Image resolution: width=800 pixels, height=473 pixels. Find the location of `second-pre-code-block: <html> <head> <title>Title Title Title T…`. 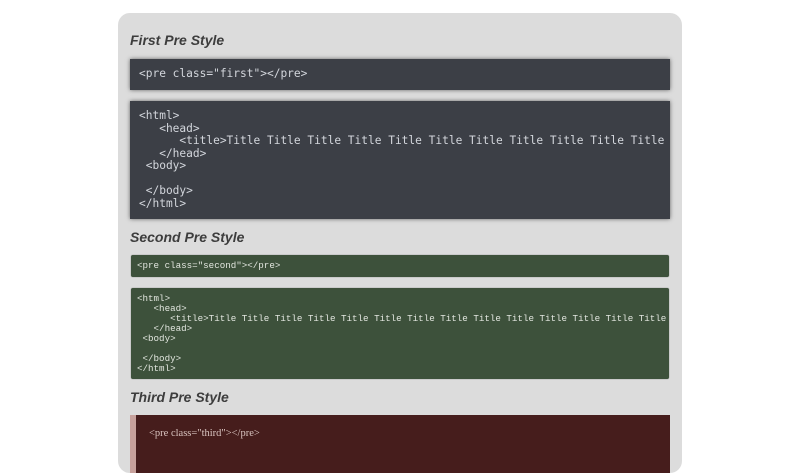

second-pre-code-block: <html> <head> <title>Title Title Title T… is located at coordinates (400, 333).